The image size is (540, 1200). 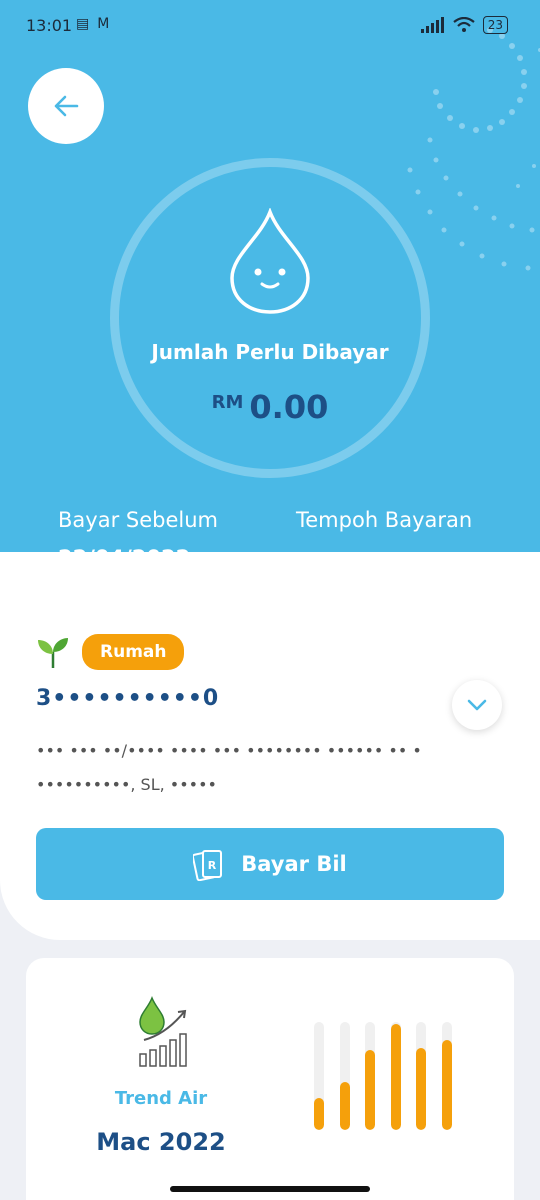 I want to click on sprout-icon, so click(x=53, y=653).